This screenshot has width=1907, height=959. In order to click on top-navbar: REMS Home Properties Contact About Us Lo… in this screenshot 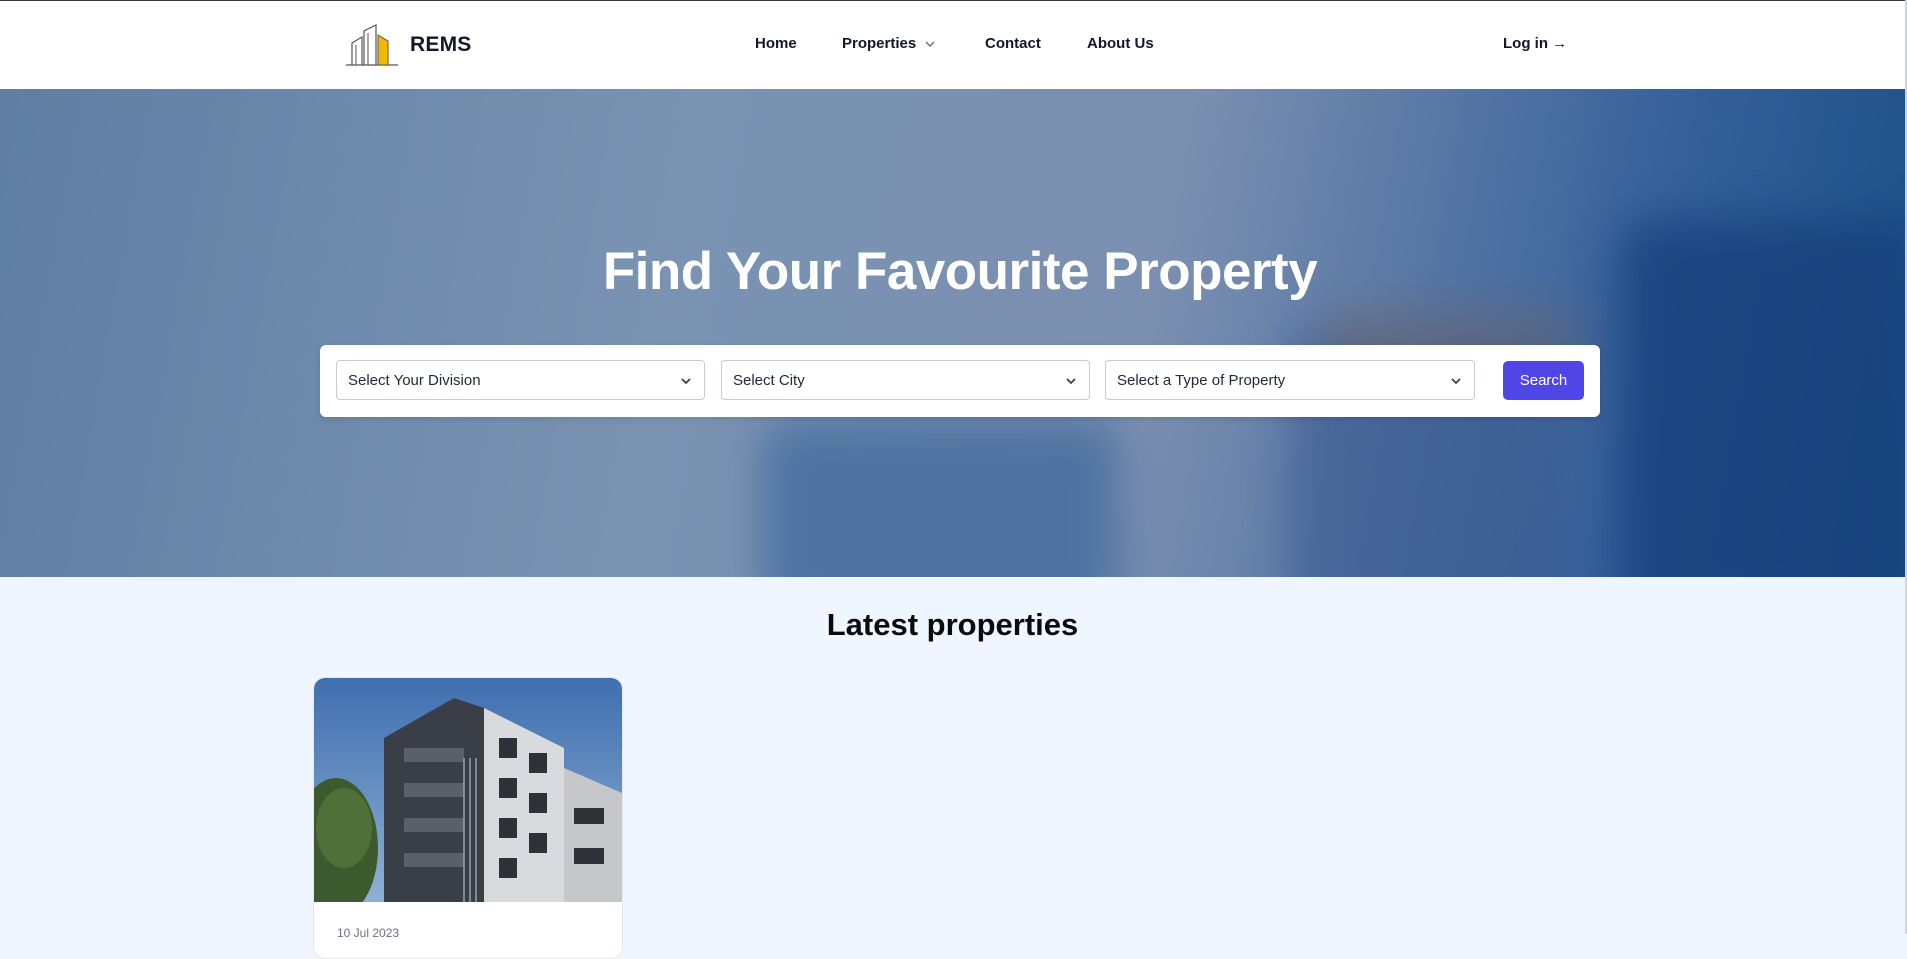, I will do `click(952, 45)`.